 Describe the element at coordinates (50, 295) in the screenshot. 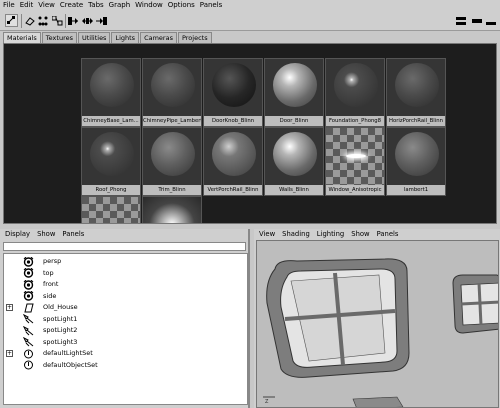

I see `outliner-item-label: side` at that location.